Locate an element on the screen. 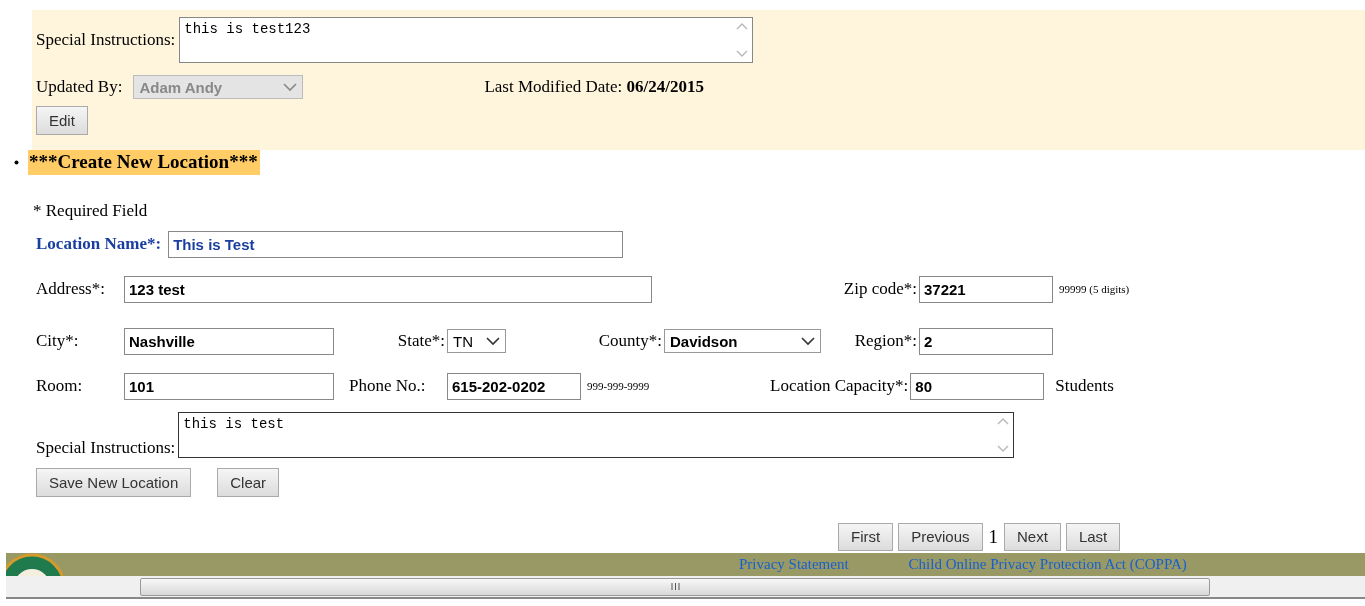 This screenshot has width=1365, height=606. city-field: Nashville is located at coordinates (229, 341).